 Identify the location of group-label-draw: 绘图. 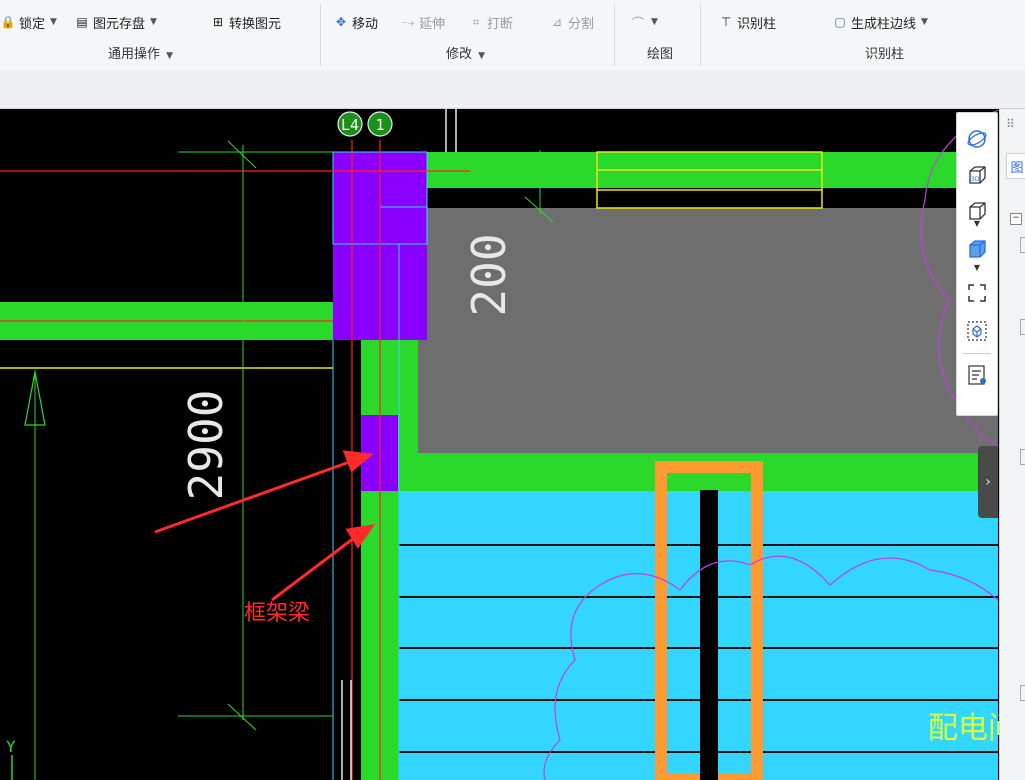
(660, 54).